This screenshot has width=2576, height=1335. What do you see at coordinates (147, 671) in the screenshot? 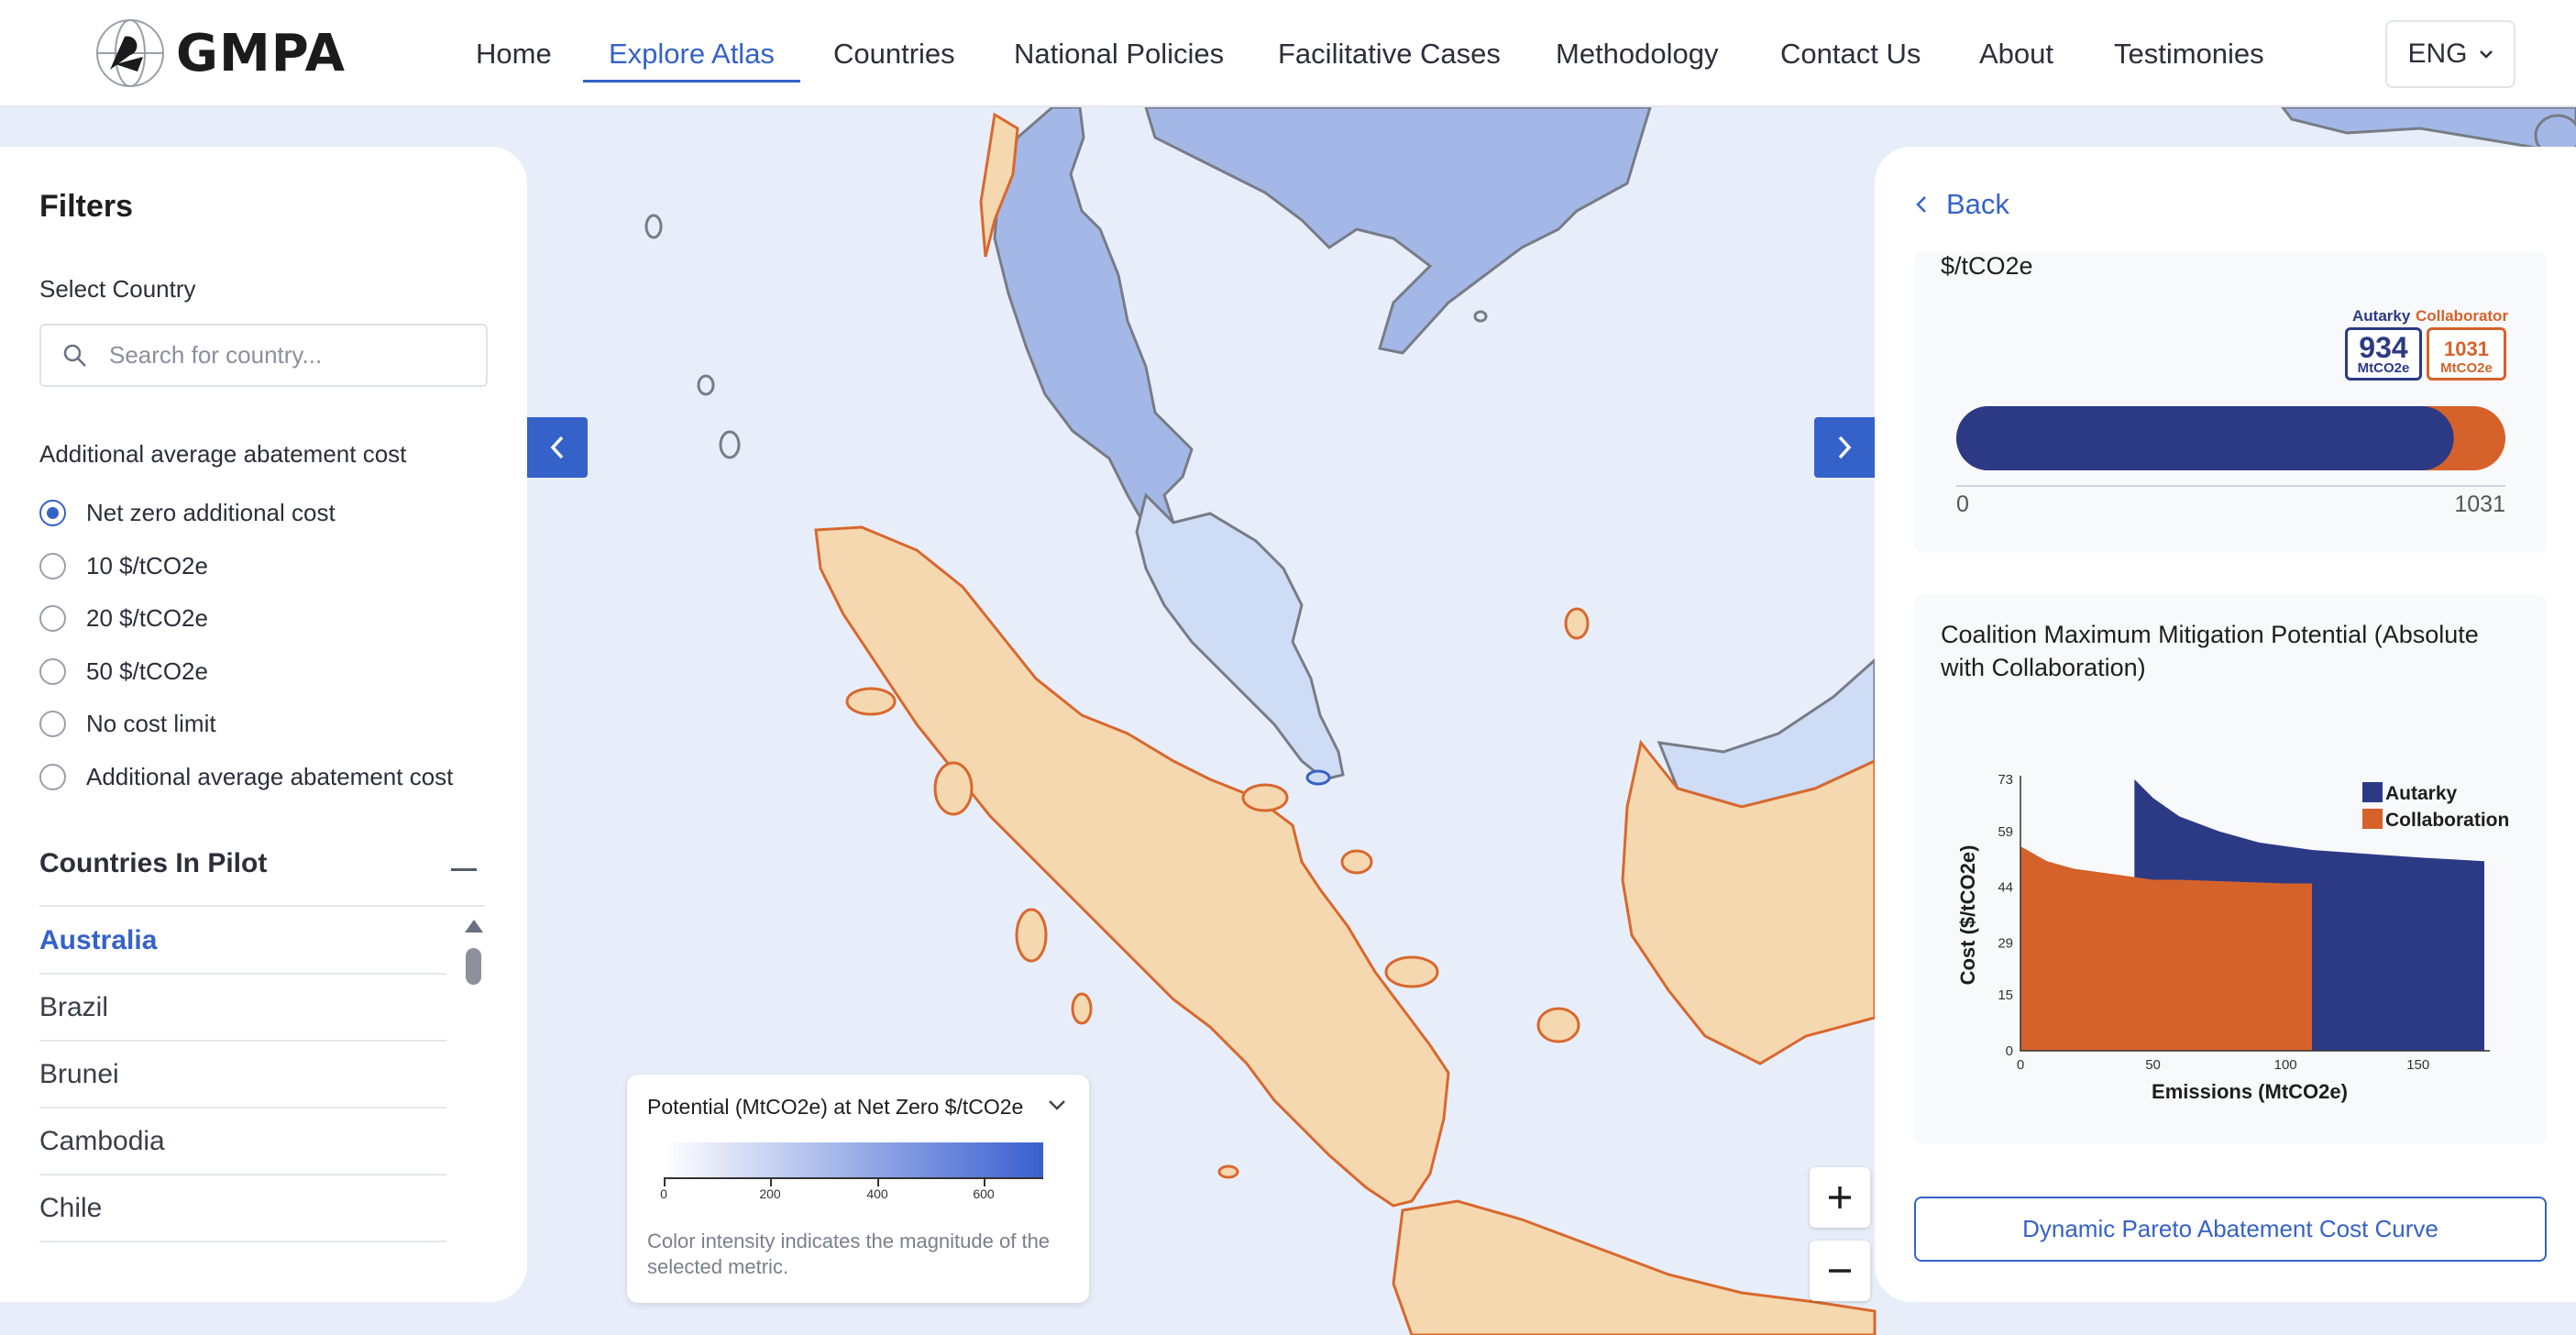
I see `radio-label: 50 $/tCO2e` at bounding box center [147, 671].